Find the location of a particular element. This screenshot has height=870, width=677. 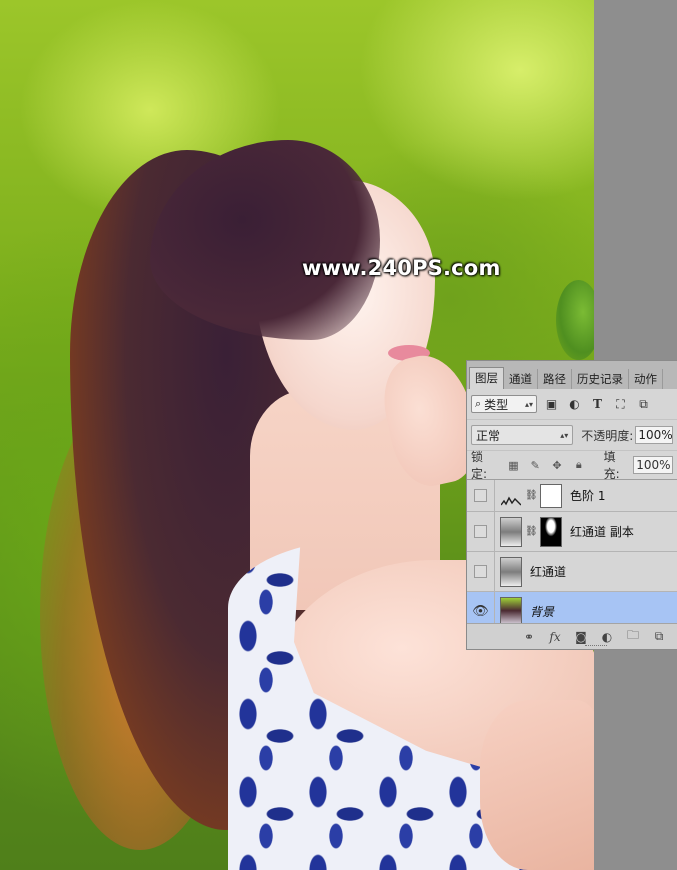

layer-name: 红通道 is located at coordinates (548, 572).